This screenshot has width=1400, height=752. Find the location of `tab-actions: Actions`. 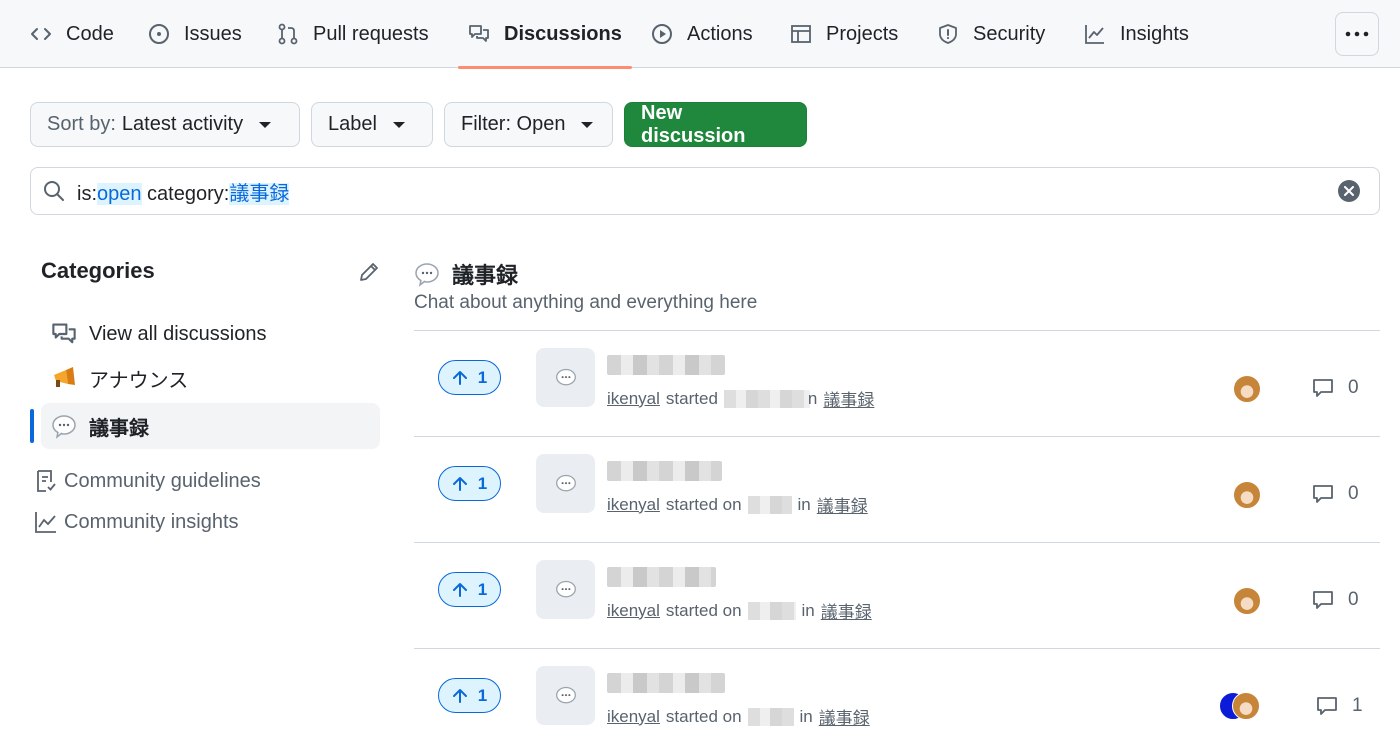

tab-actions: Actions is located at coordinates (702, 34).